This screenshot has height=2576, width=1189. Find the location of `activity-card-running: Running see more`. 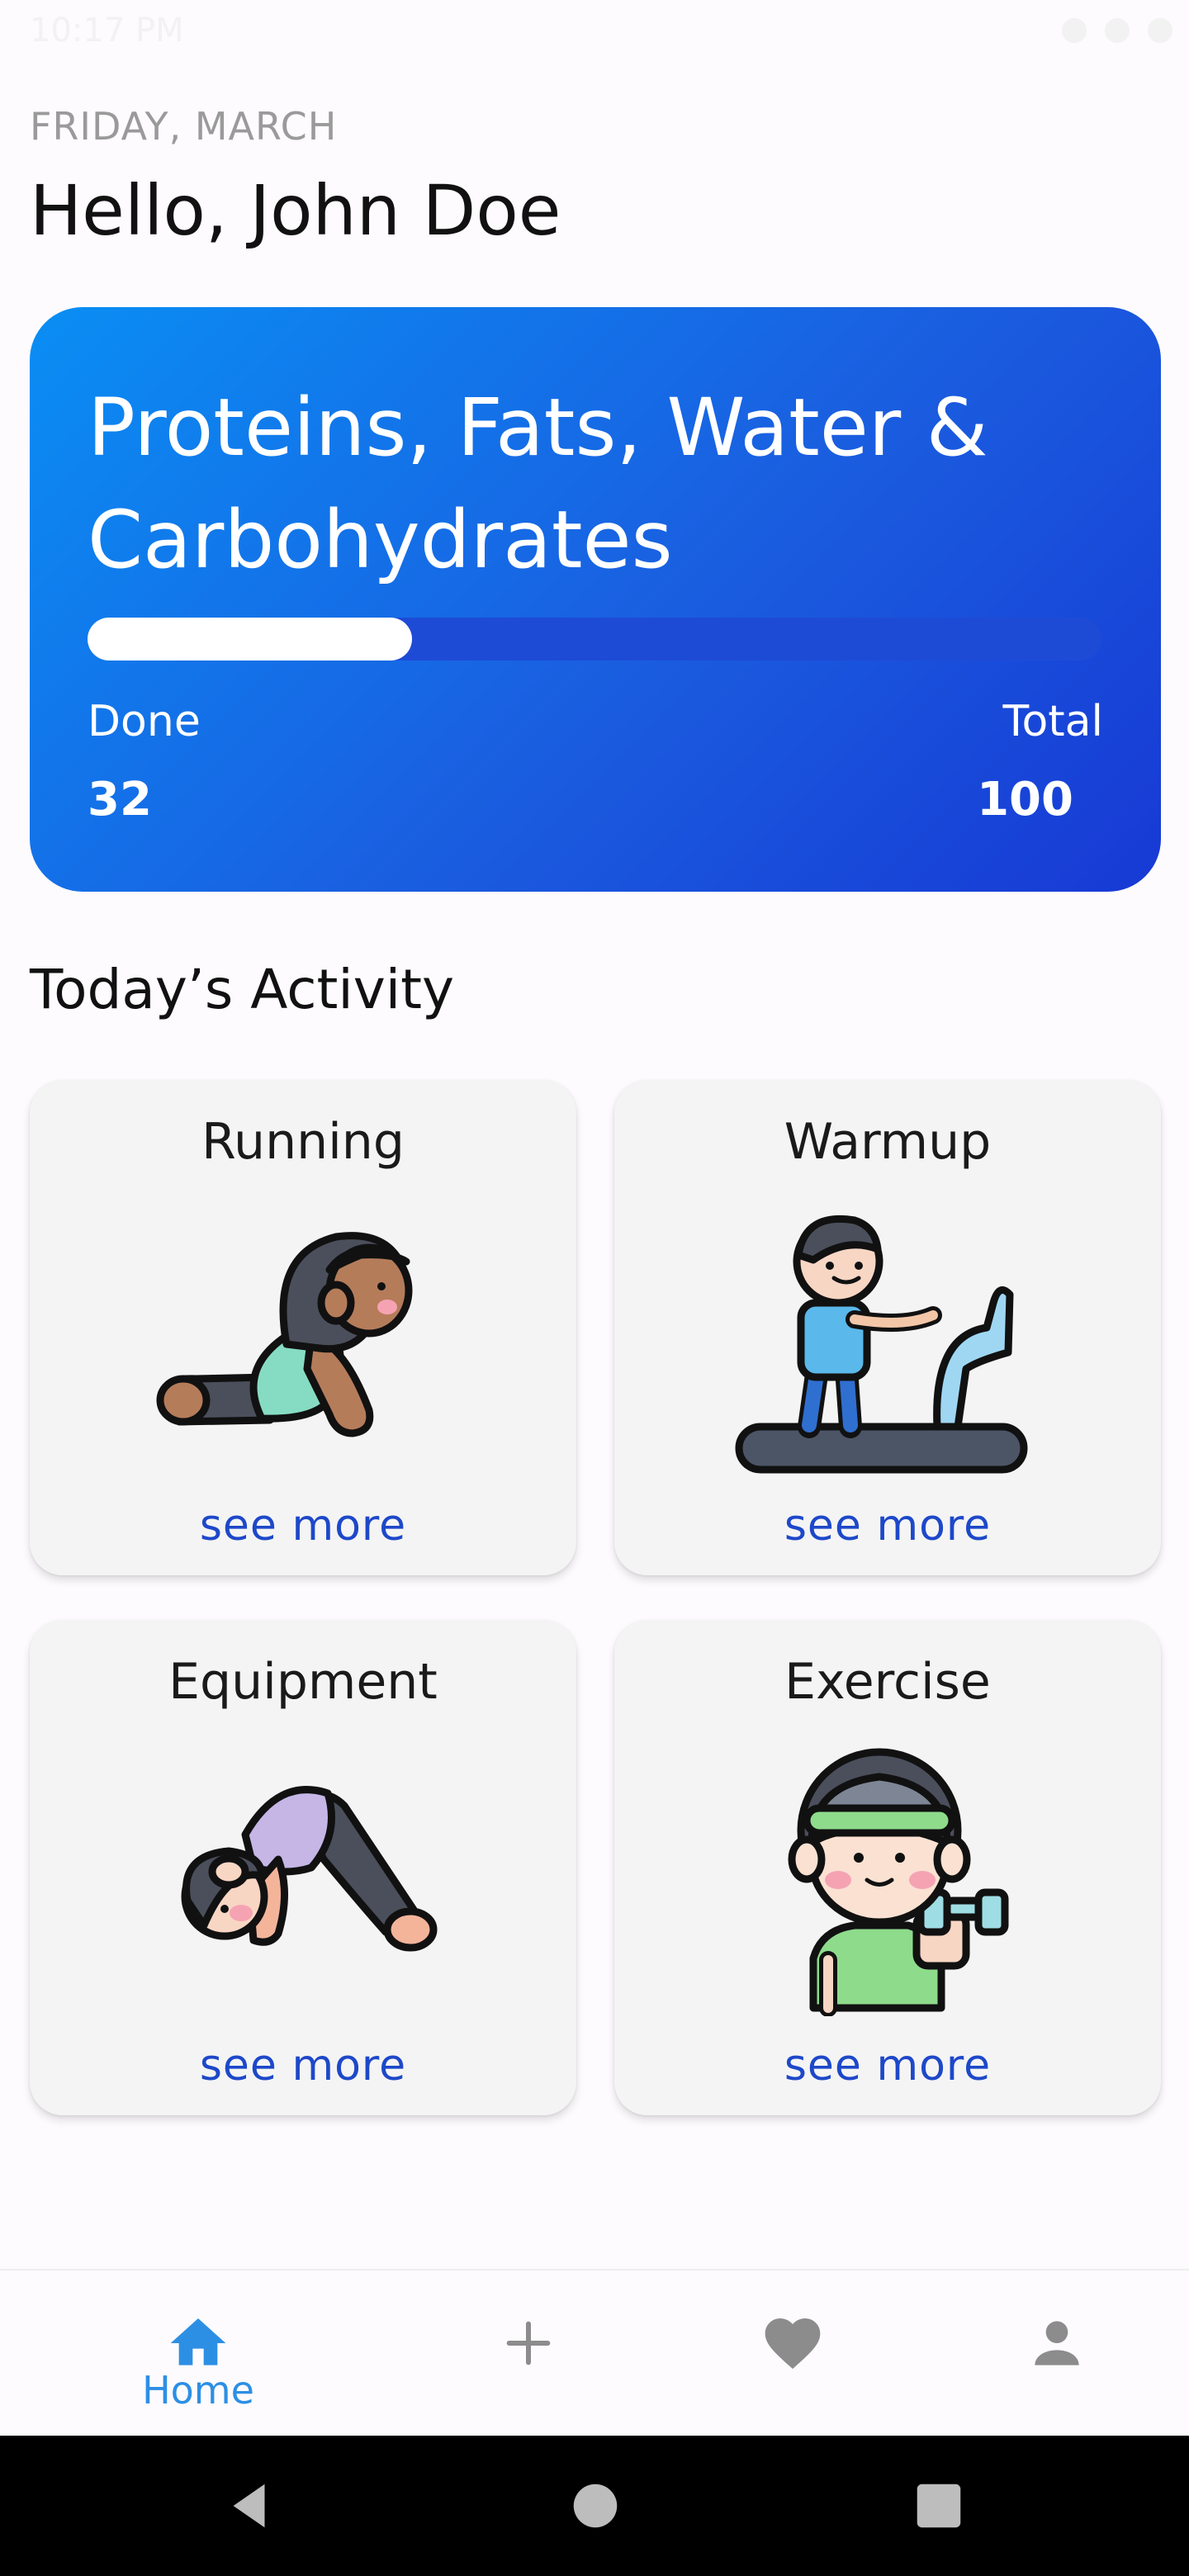

activity-card-running: Running see more is located at coordinates (303, 1327).